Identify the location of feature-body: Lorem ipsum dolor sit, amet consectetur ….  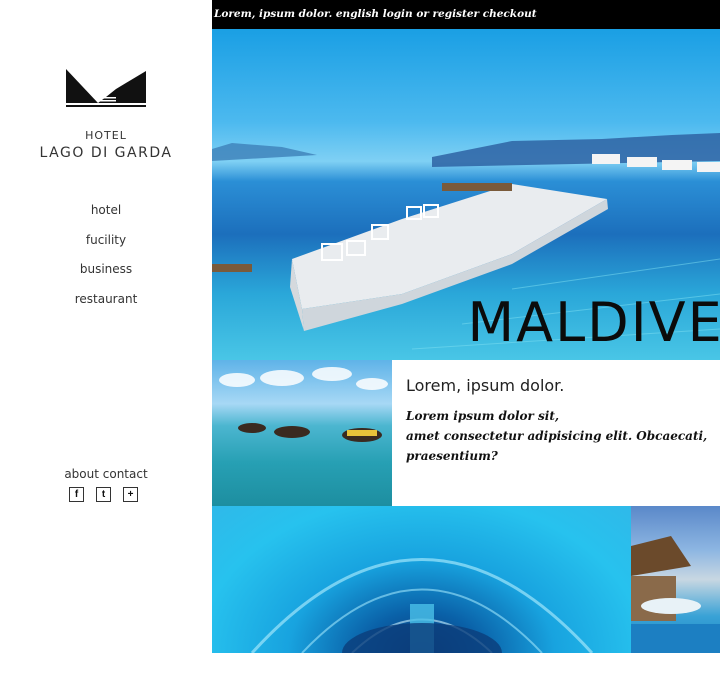
(563, 436).